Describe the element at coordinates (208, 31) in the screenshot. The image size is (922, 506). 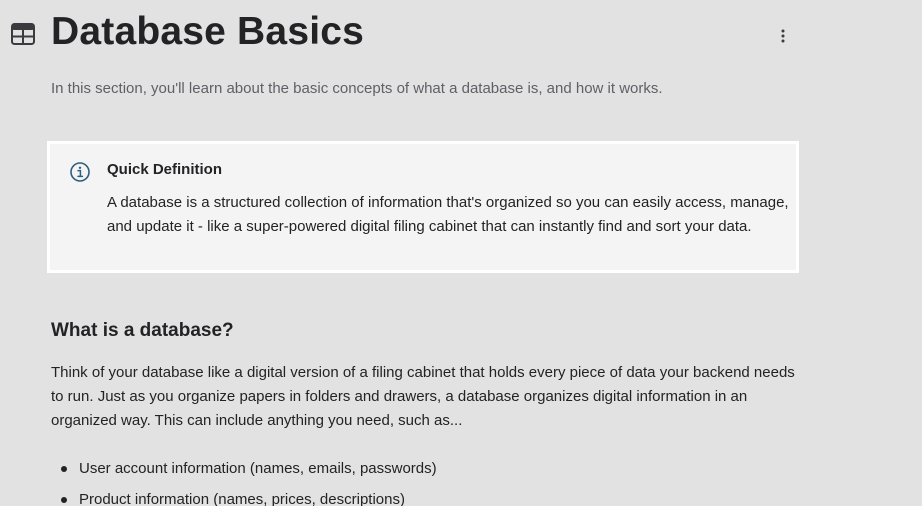
I see `page-title: Database Basics` at that location.